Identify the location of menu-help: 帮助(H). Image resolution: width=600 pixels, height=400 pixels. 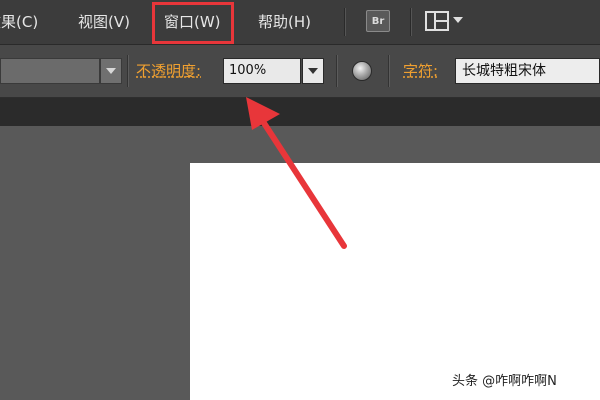
(284, 22).